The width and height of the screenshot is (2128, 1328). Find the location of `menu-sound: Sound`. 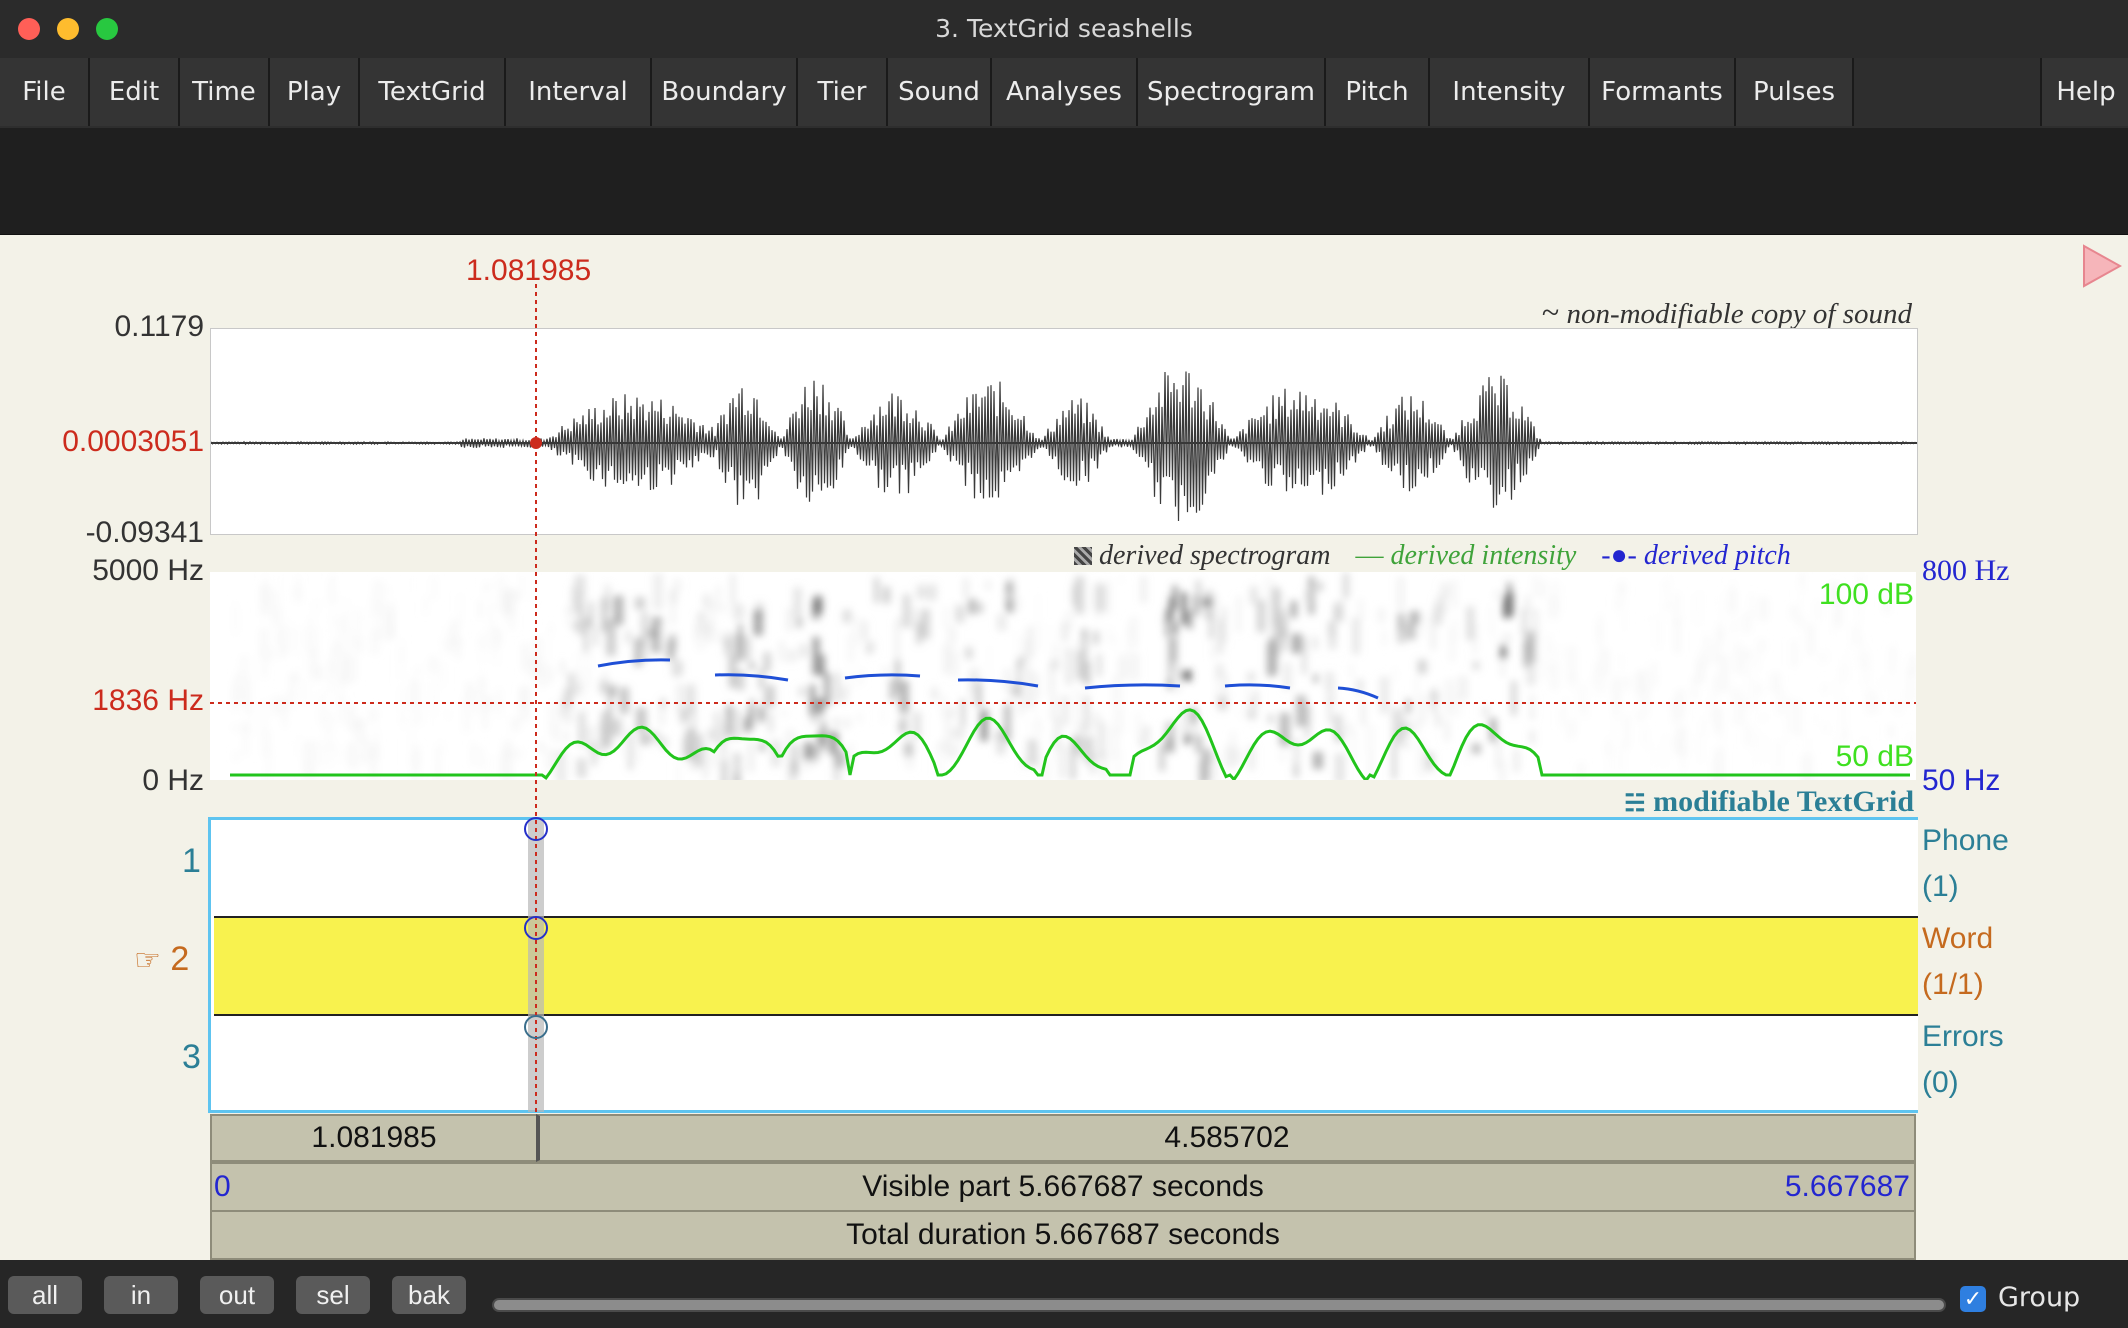

menu-sound: Sound is located at coordinates (940, 92).